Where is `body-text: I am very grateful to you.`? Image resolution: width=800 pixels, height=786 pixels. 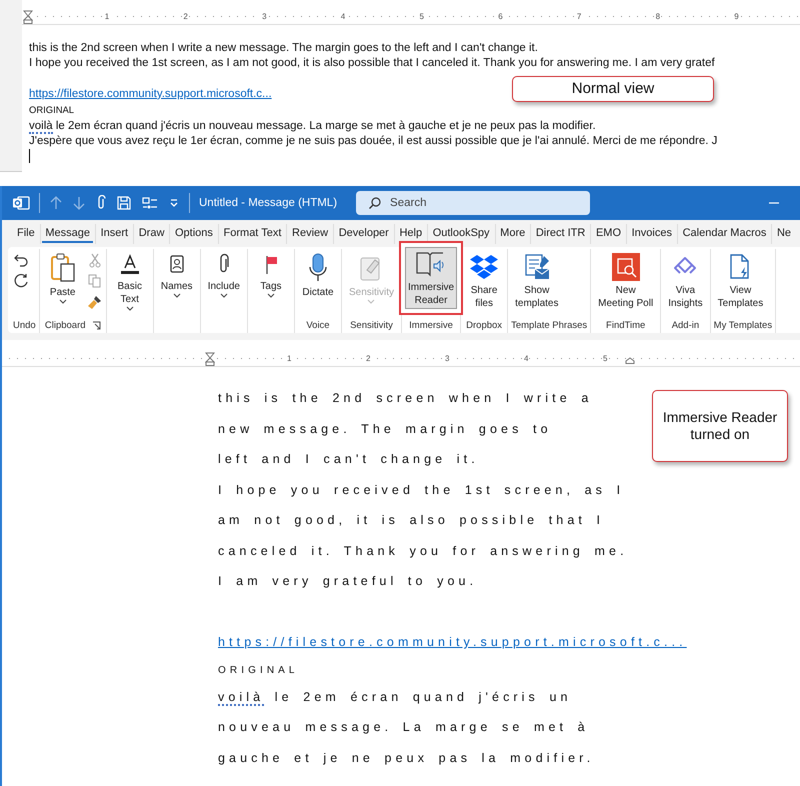 body-text: I am very grateful to you. is located at coordinates (348, 581).